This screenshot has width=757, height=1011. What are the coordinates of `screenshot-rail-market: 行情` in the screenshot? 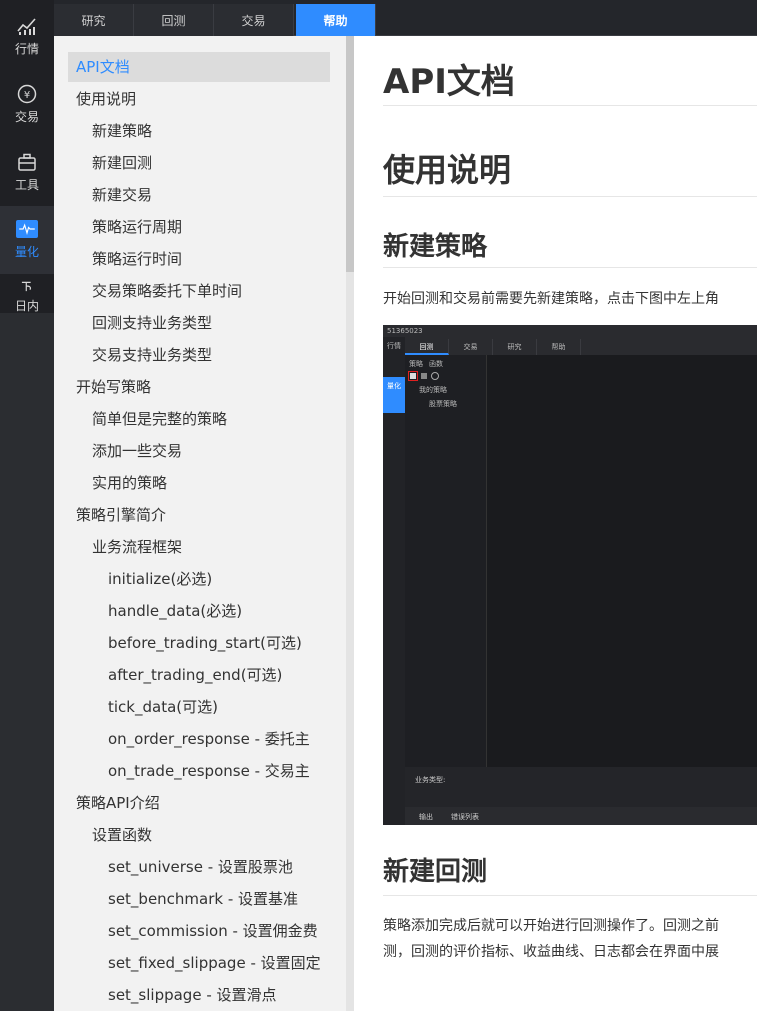 It's located at (394, 346).